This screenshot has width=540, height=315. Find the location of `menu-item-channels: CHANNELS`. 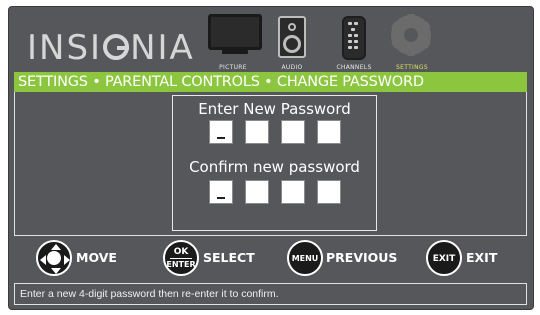

menu-item-channels: CHANNELS is located at coordinates (353, 40).